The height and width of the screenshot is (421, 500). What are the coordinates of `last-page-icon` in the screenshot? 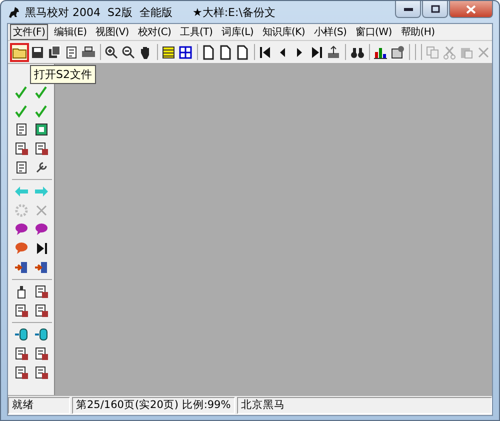 It's located at (316, 52).